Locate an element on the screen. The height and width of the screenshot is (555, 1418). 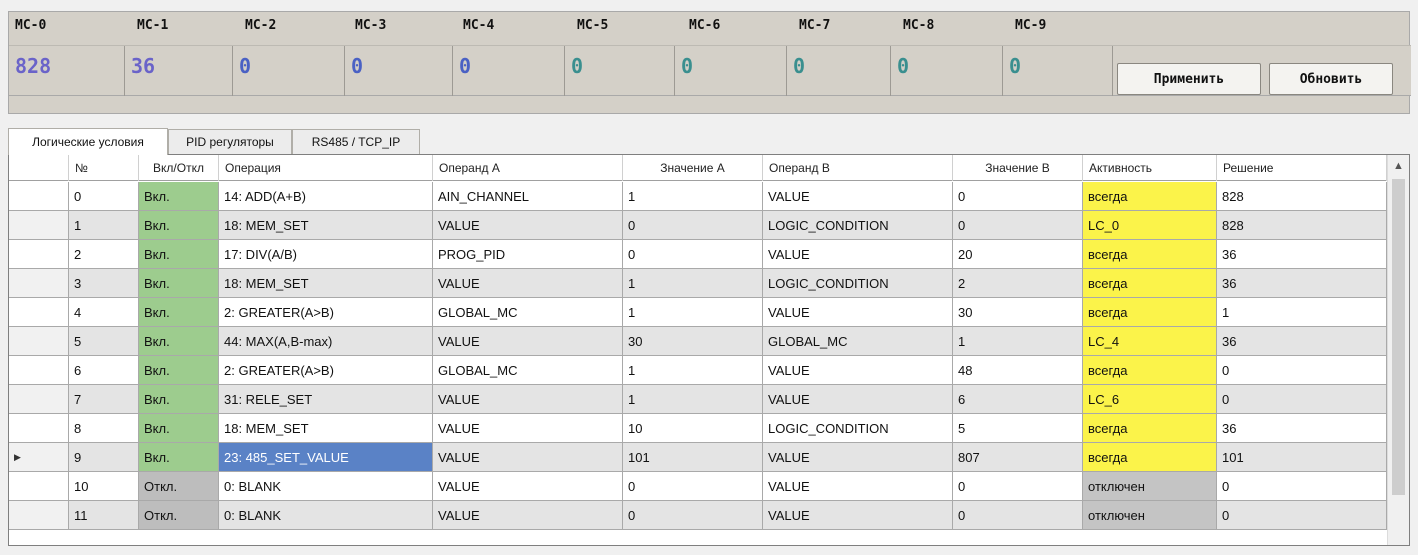
table-row: 7 Вкл. 31: RELE_SET VALUE 1 VALUE 6 LC_6 0 is located at coordinates (698, 399).